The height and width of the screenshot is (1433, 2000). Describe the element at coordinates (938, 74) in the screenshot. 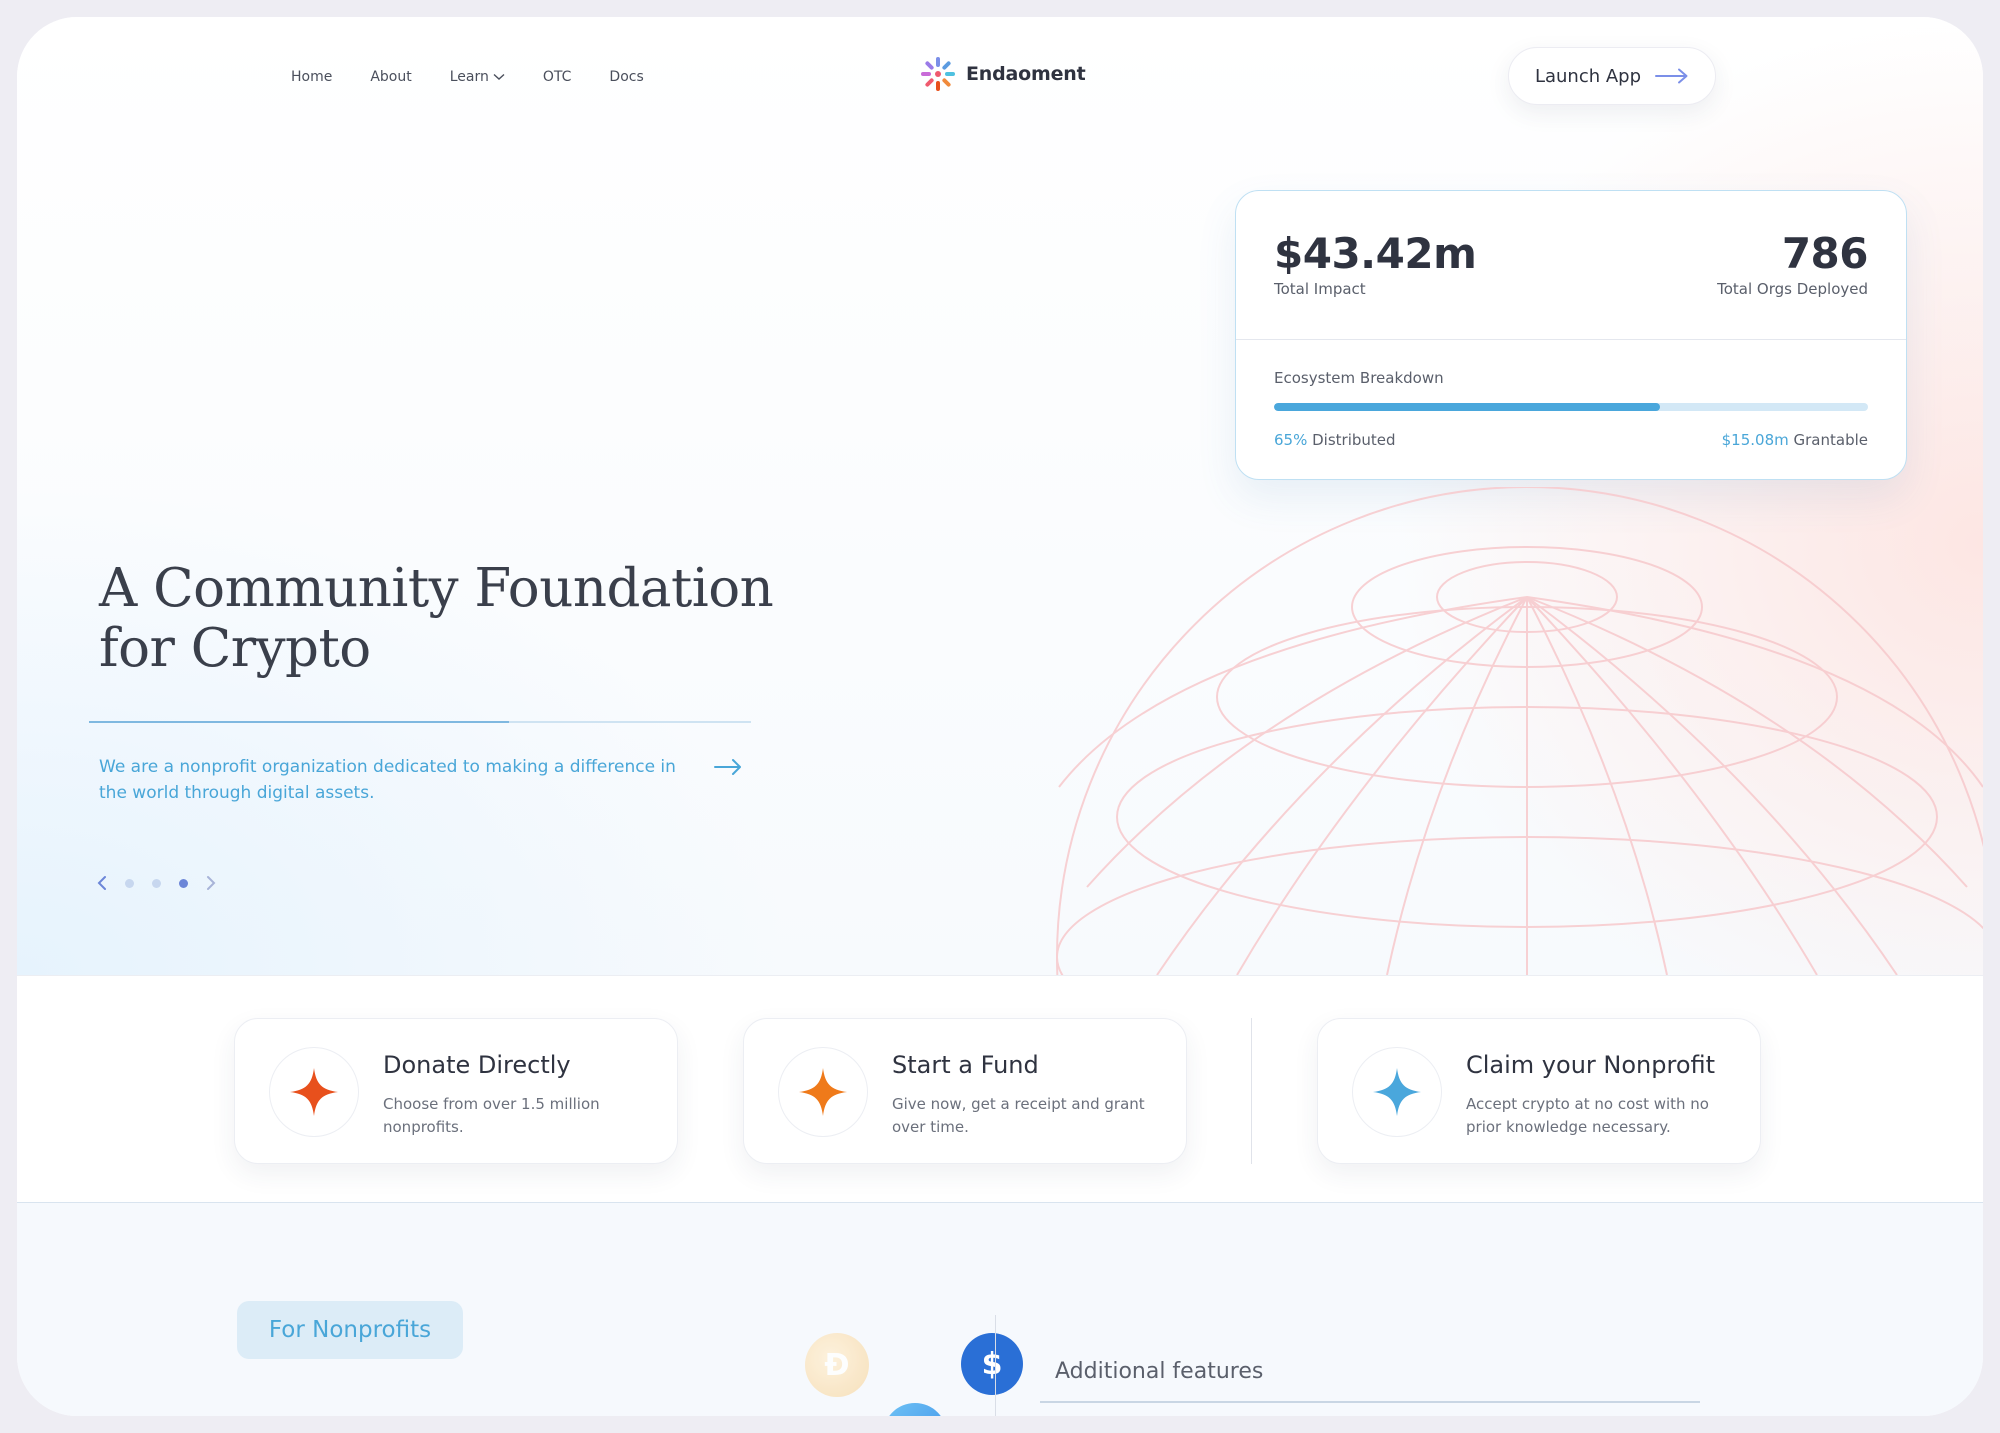

I see `endaoment-logo-icon` at that location.